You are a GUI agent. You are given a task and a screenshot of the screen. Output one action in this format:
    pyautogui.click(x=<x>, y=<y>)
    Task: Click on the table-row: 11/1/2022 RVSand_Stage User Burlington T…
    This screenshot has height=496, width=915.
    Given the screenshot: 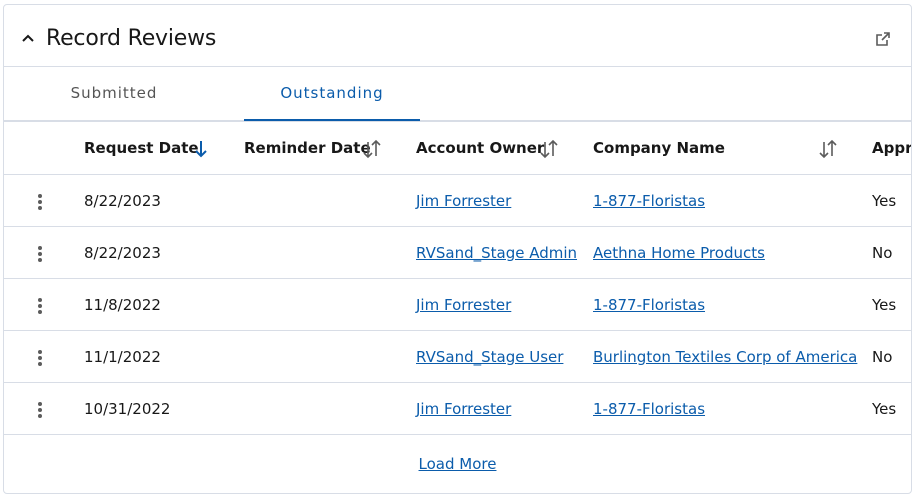 What is the action you would take?
    pyautogui.click(x=457, y=357)
    